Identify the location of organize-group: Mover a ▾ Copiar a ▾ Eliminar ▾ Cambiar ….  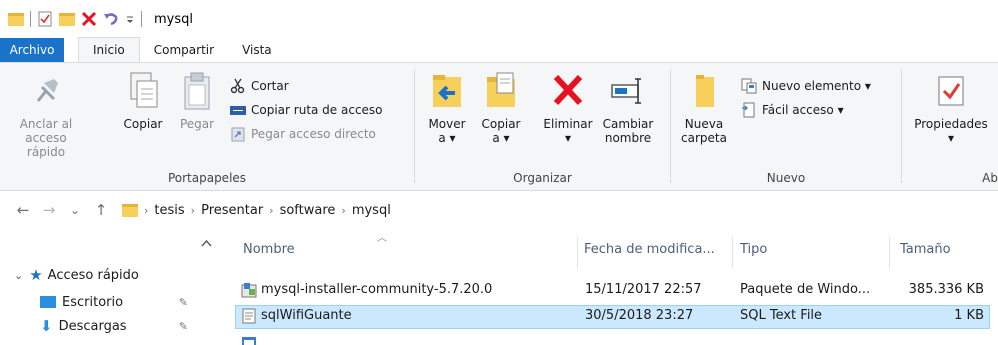
(542, 127).